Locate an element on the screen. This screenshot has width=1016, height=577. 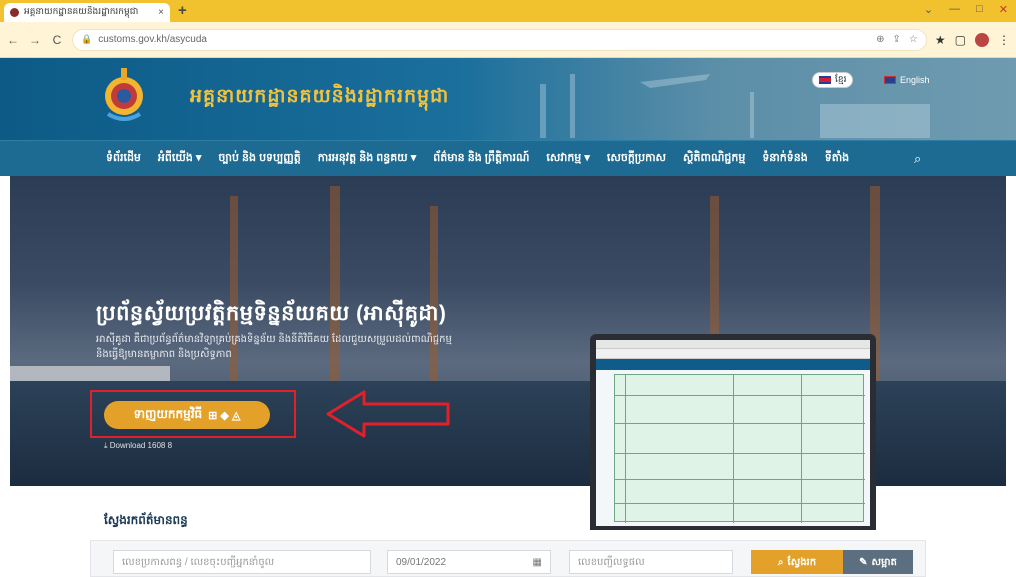
search-button-label: ស្វែងរក is located at coordinates (802, 562).